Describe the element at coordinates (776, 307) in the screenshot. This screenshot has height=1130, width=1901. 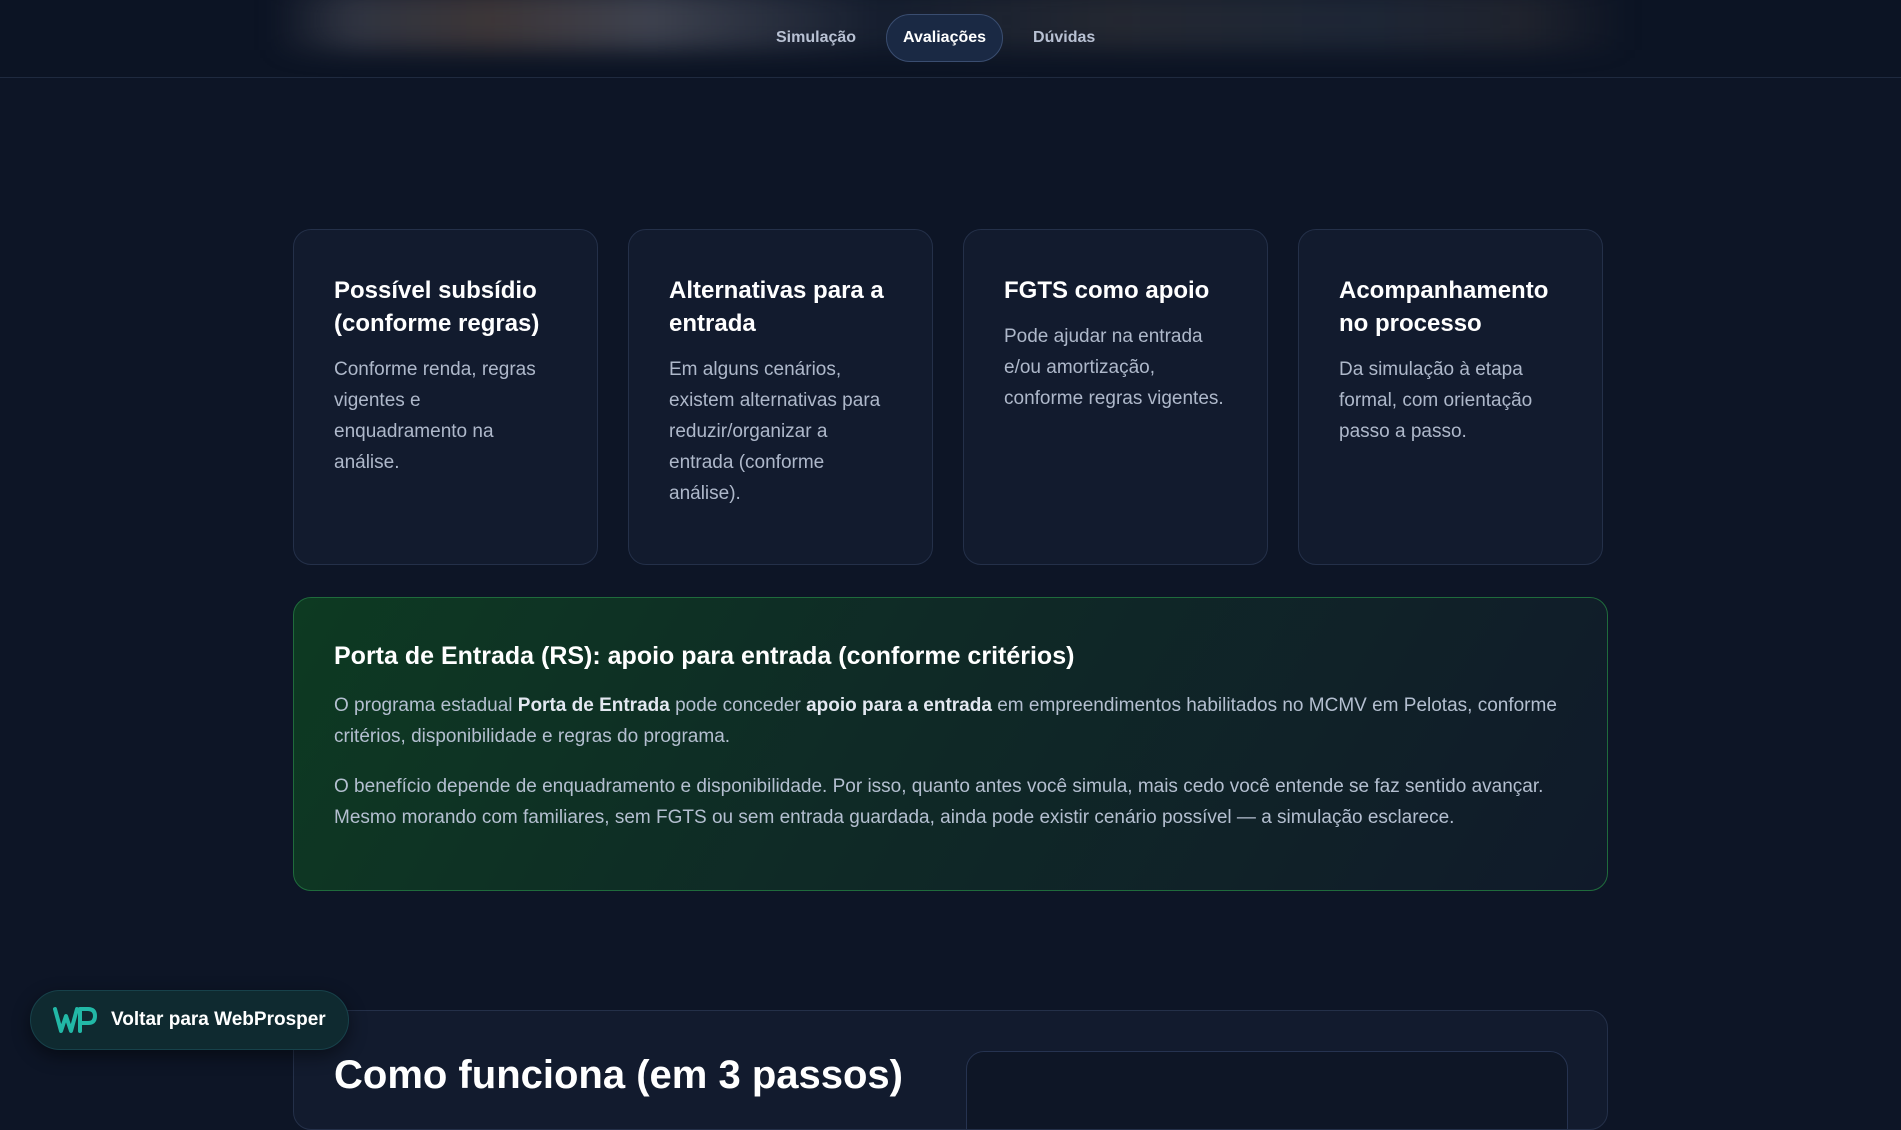
I see `card-title: Alternativas para a entrada` at that location.